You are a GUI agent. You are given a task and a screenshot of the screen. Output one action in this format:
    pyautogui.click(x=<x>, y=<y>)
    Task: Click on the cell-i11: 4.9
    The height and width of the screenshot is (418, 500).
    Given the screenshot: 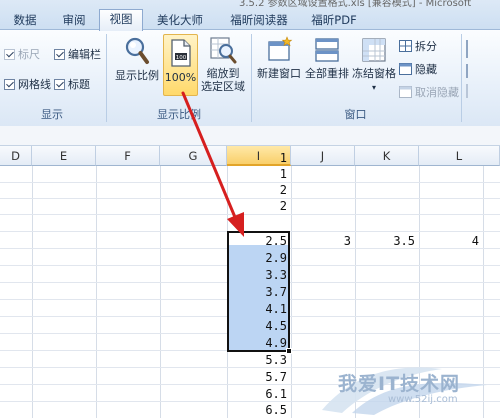 What is the action you would take?
    pyautogui.click(x=258, y=343)
    